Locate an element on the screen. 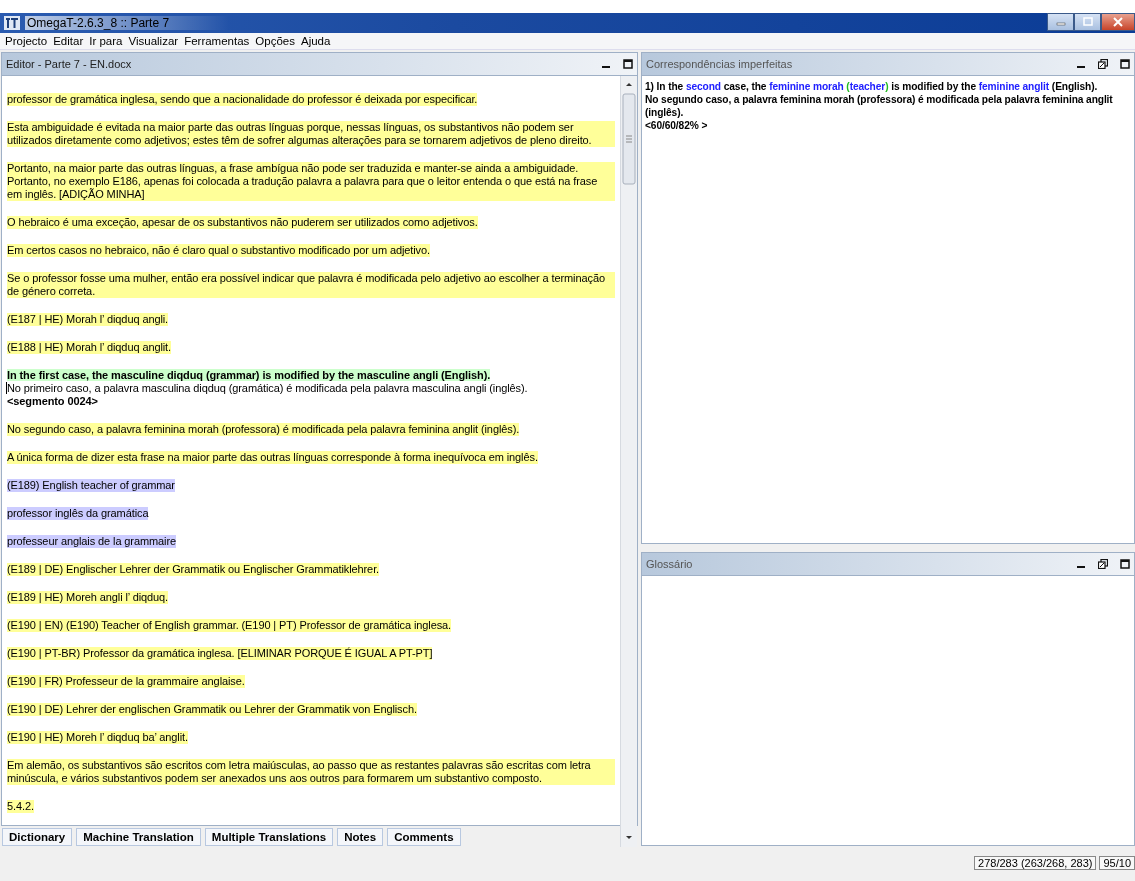 Image resolution: width=1135 pixels, height=881 pixels. segment-text: 5.4.2. is located at coordinates (20, 806).